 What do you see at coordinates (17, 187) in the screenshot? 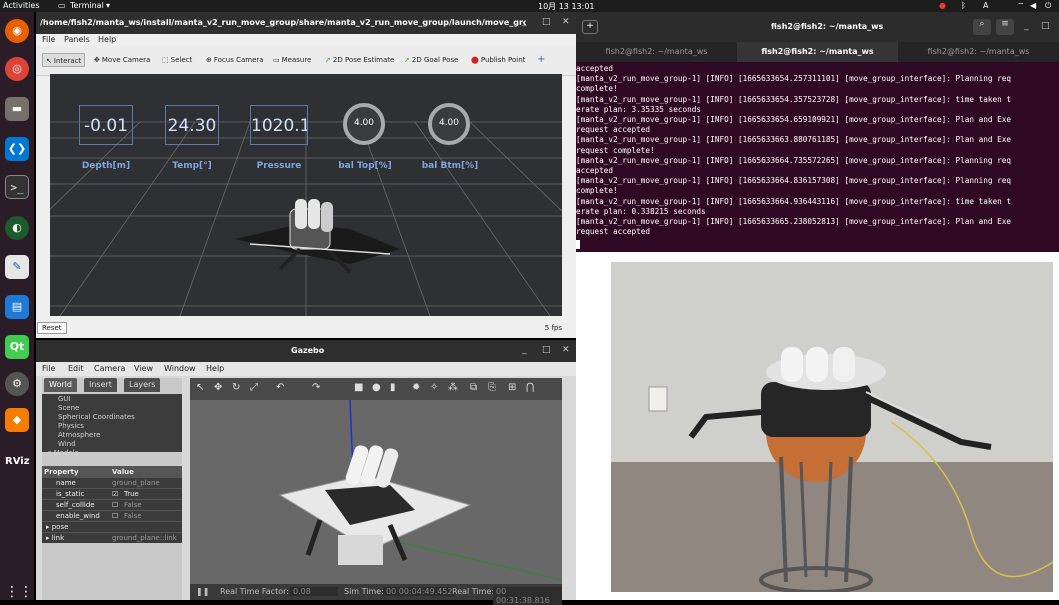
I see `terminal-icon: >_` at bounding box center [17, 187].